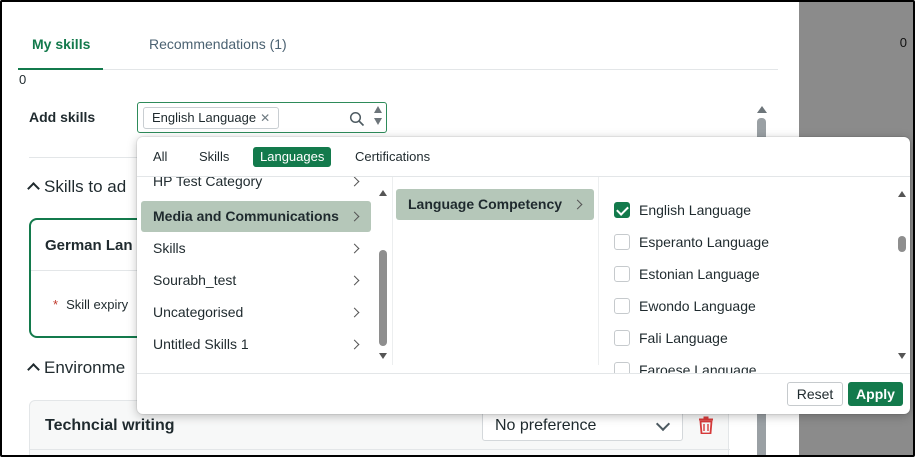 The height and width of the screenshot is (457, 915). What do you see at coordinates (160, 157) in the screenshot?
I see `filter-tab-all: All` at bounding box center [160, 157].